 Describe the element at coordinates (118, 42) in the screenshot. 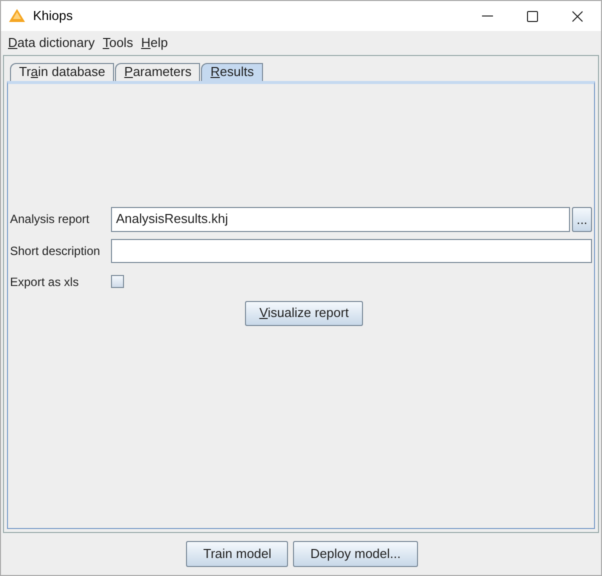

I see `menu-item: Tools` at that location.